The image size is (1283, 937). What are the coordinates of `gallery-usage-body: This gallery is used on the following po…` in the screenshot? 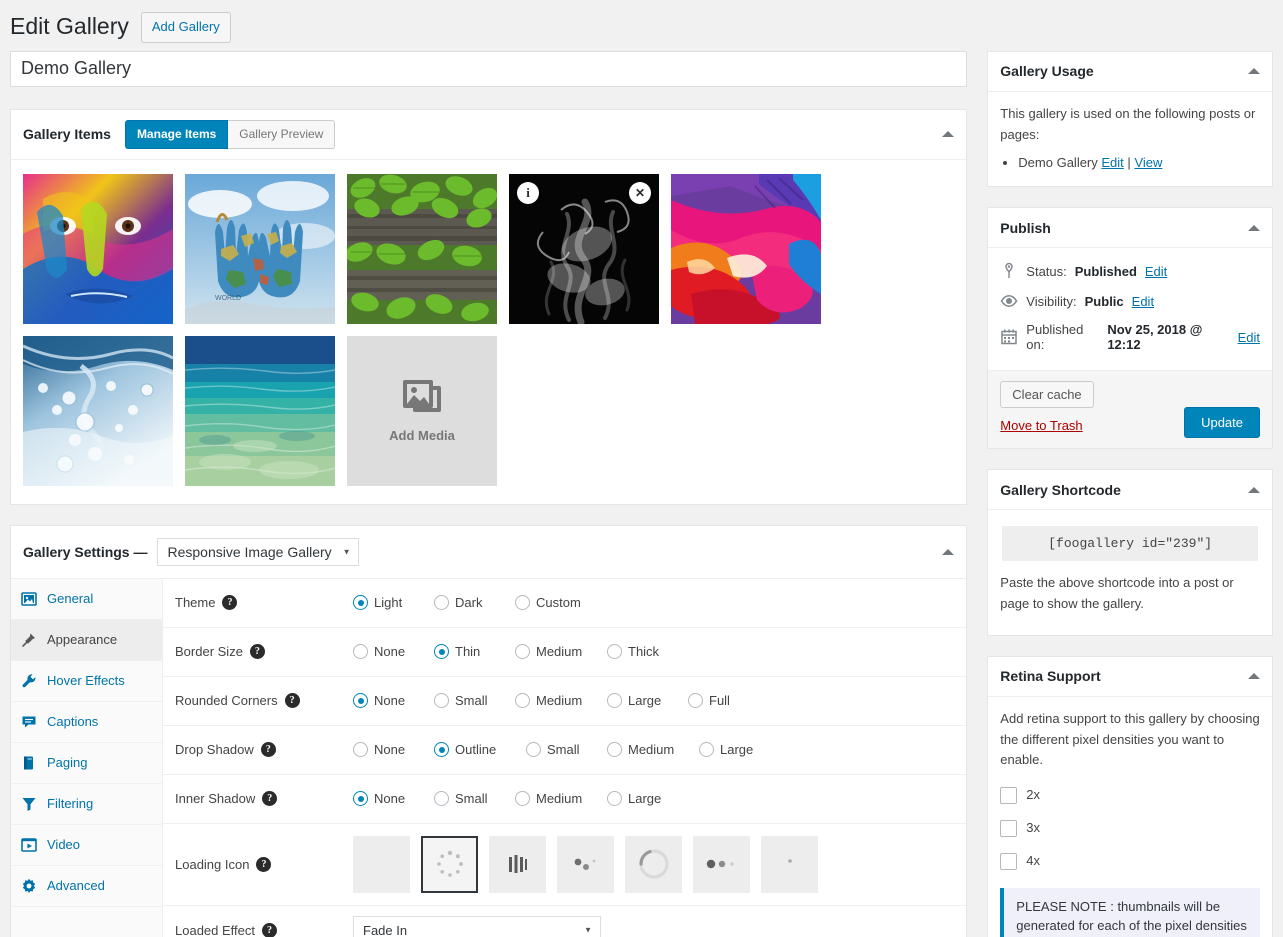 It's located at (1130, 139).